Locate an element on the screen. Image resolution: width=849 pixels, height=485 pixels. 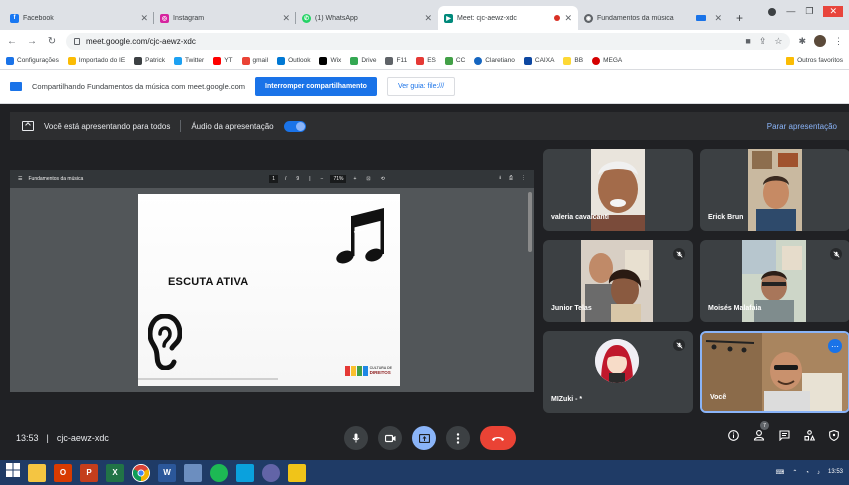
tab-meet: ▶ Meet: cjc-aewz-xdc ✕ is located at coordinates (508, 18).